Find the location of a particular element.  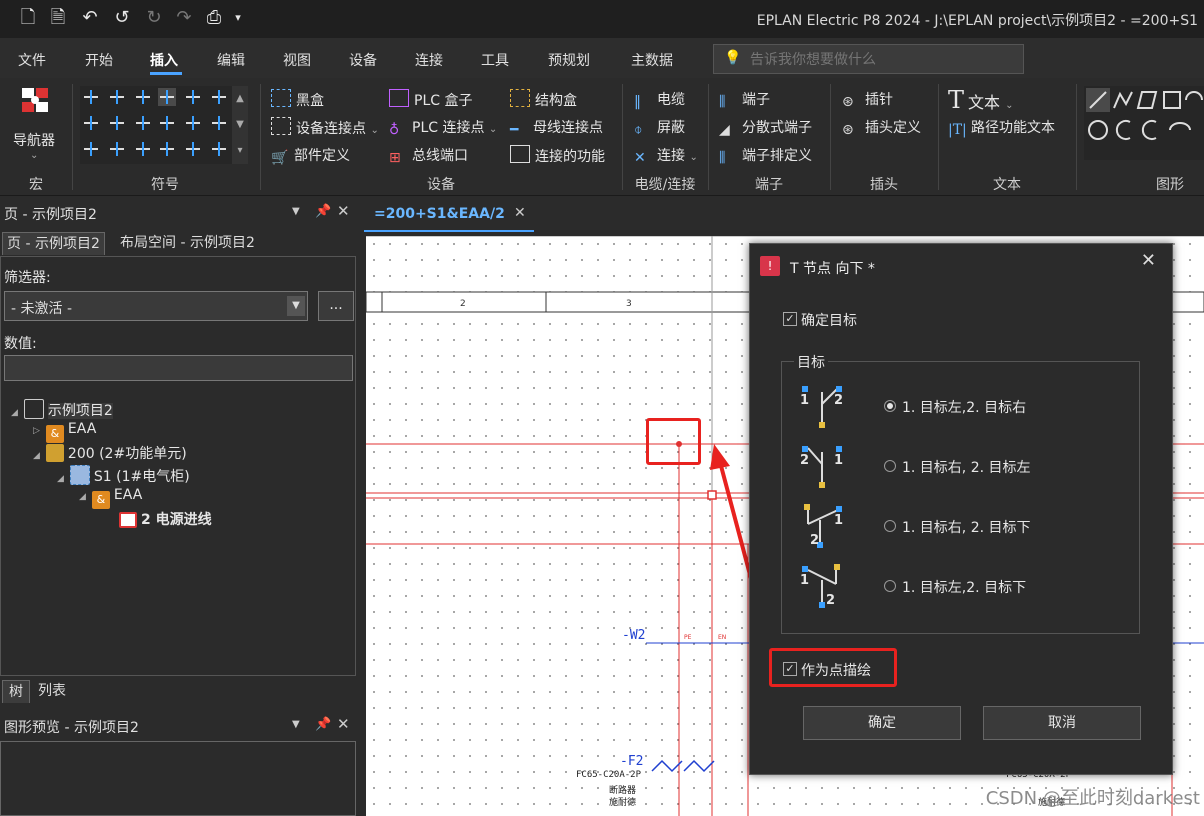

dialog-close-icon: ✕ is located at coordinates (1148, 260).